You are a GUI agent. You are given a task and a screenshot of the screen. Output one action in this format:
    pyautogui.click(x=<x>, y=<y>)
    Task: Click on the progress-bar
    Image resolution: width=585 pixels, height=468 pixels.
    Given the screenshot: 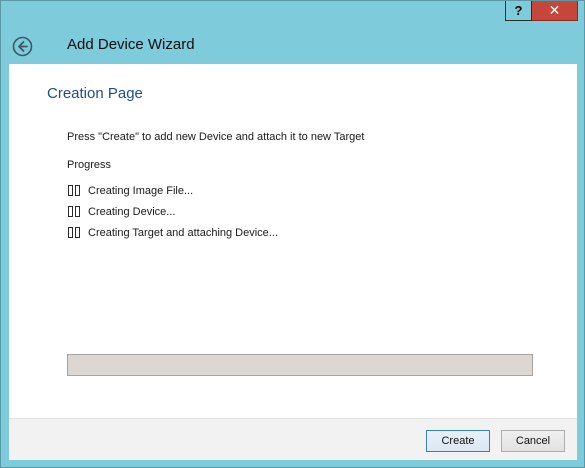 What is the action you would take?
    pyautogui.click(x=300, y=365)
    